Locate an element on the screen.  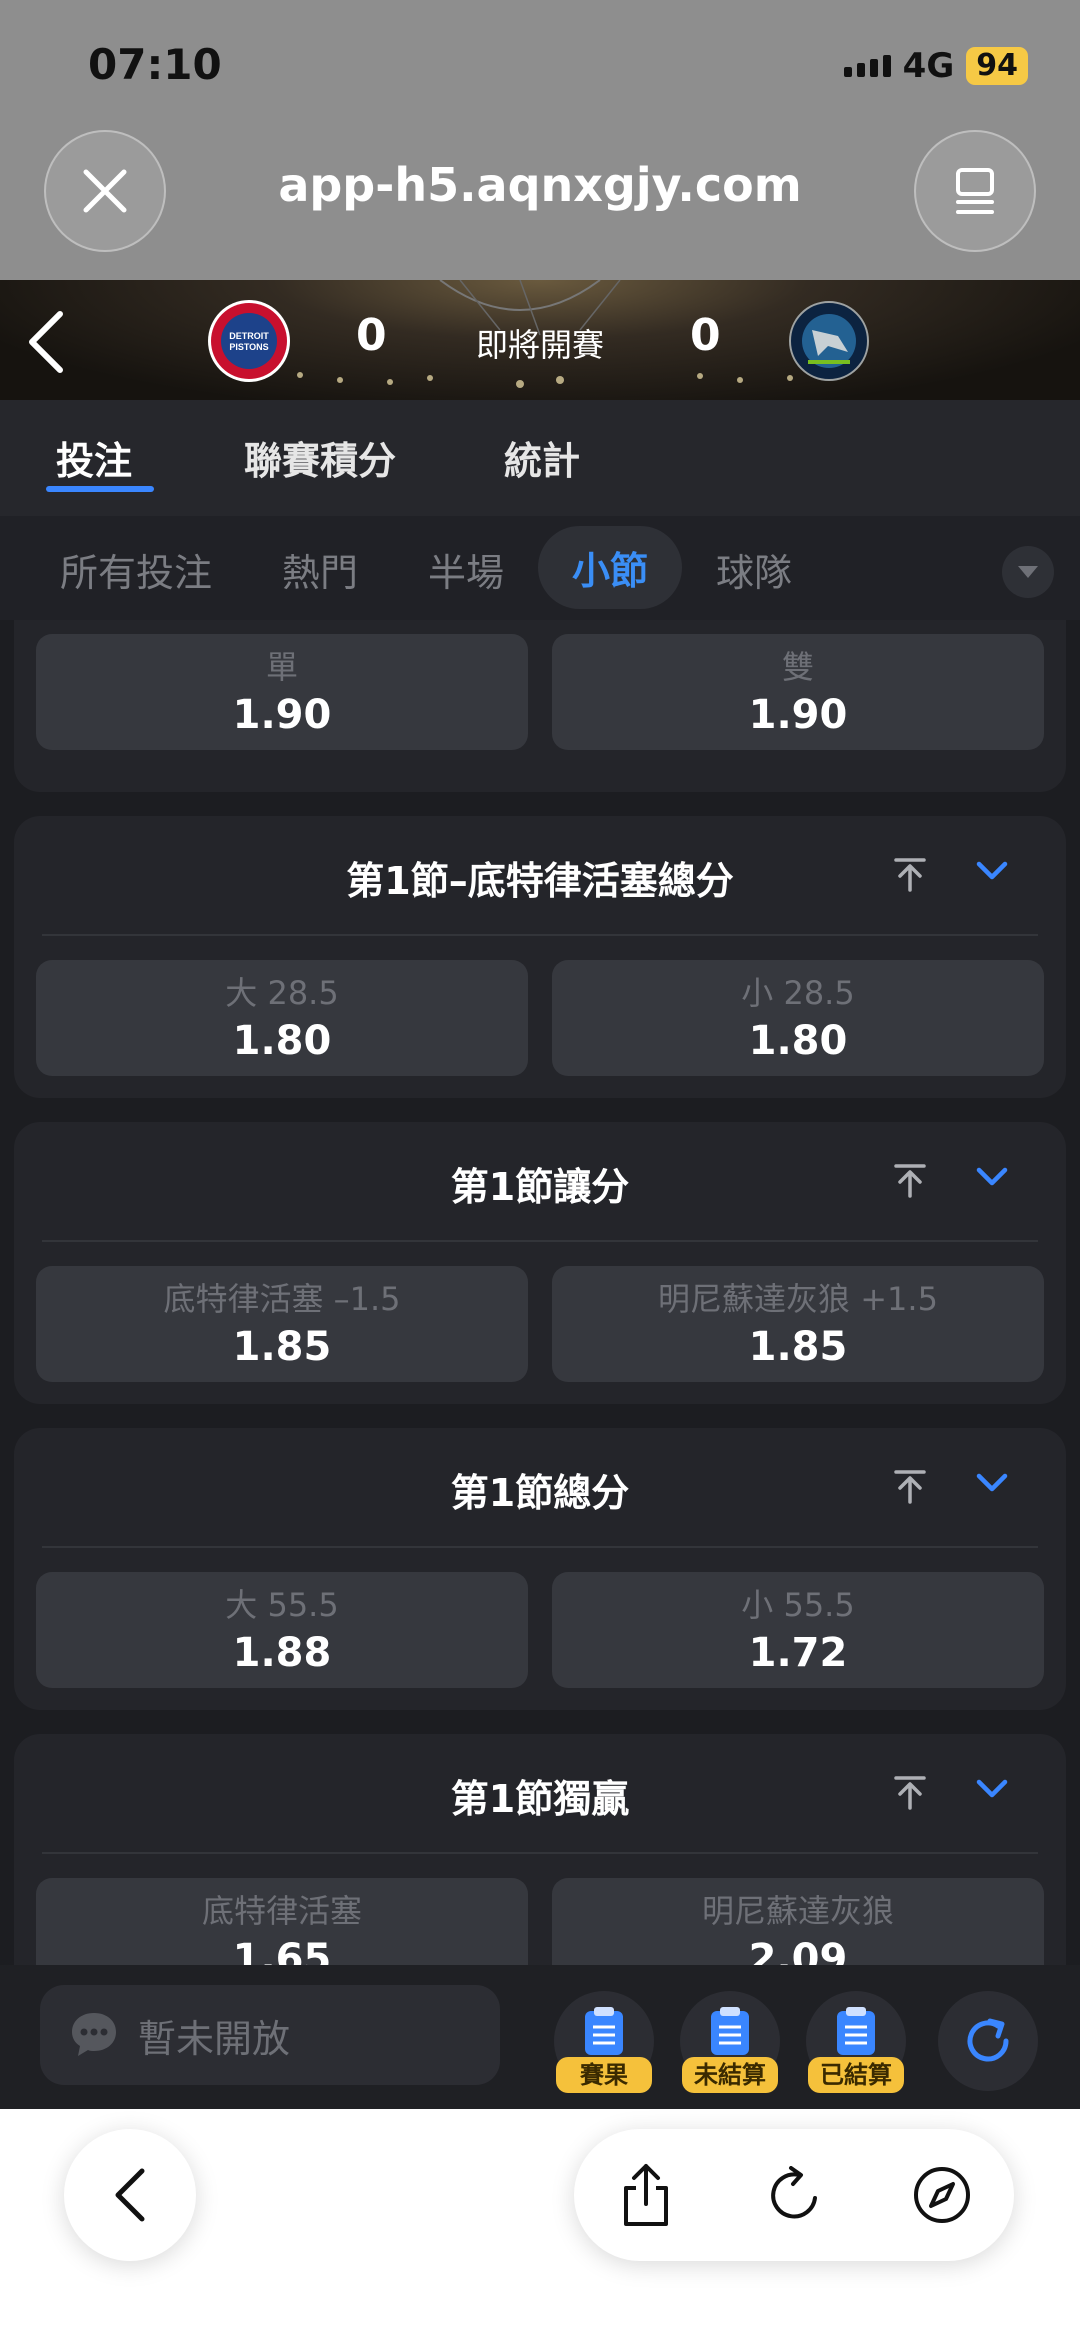
home-team-logo: DETROIT PISTONS is located at coordinates (249, 341).